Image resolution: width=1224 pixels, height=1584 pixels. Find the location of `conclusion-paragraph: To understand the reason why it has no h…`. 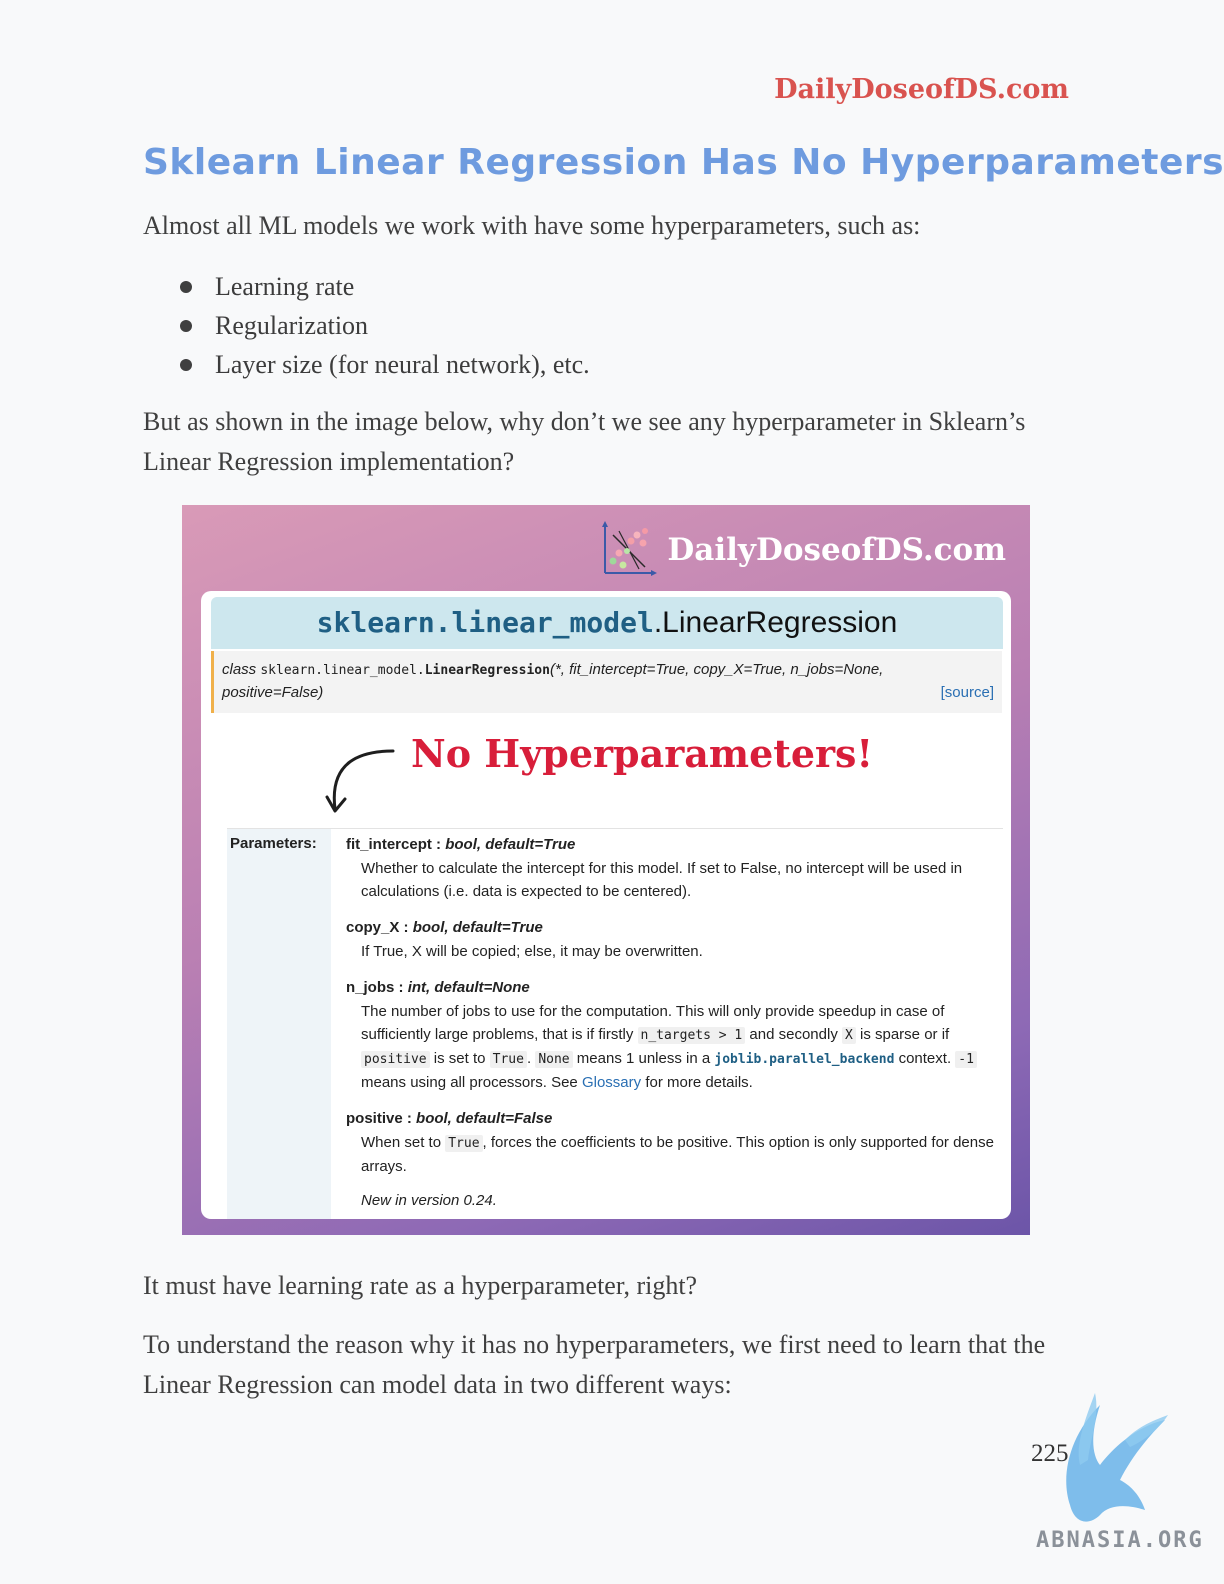

conclusion-paragraph: To understand the reason why it has no h… is located at coordinates (594, 1364).